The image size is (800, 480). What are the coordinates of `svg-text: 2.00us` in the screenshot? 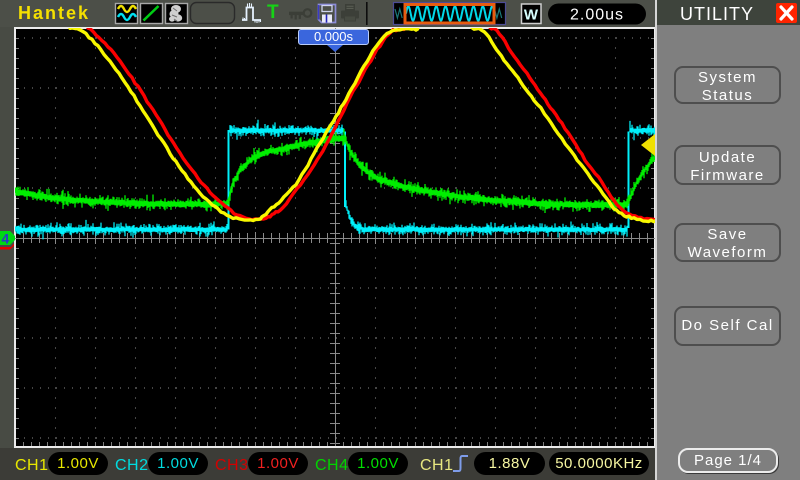 It's located at (597, 15).